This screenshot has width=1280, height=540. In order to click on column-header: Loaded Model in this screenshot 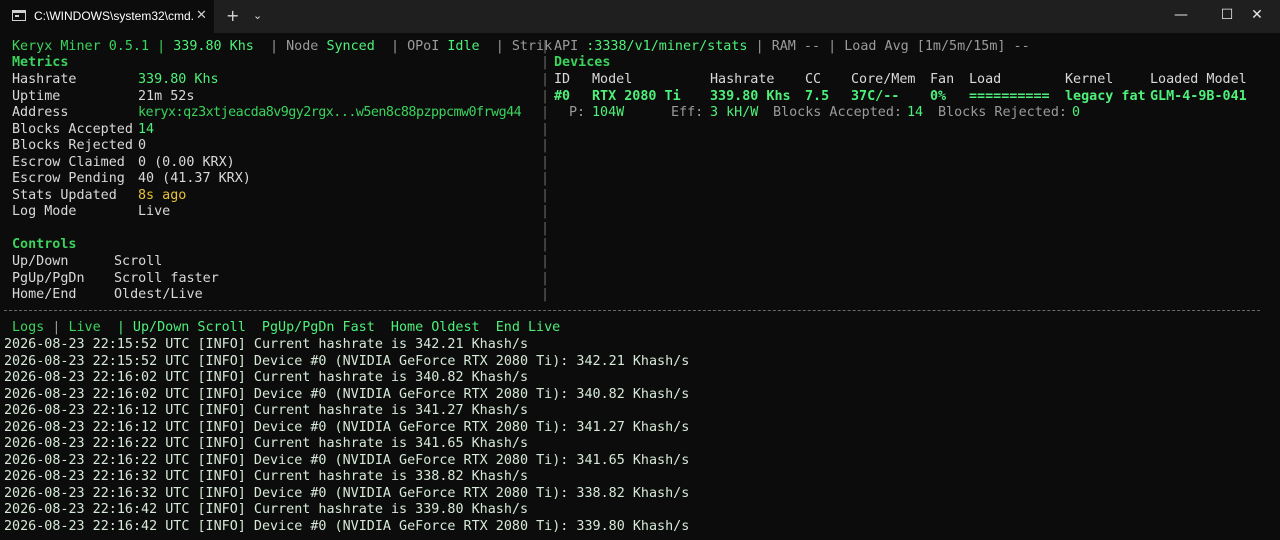, I will do `click(1198, 79)`.